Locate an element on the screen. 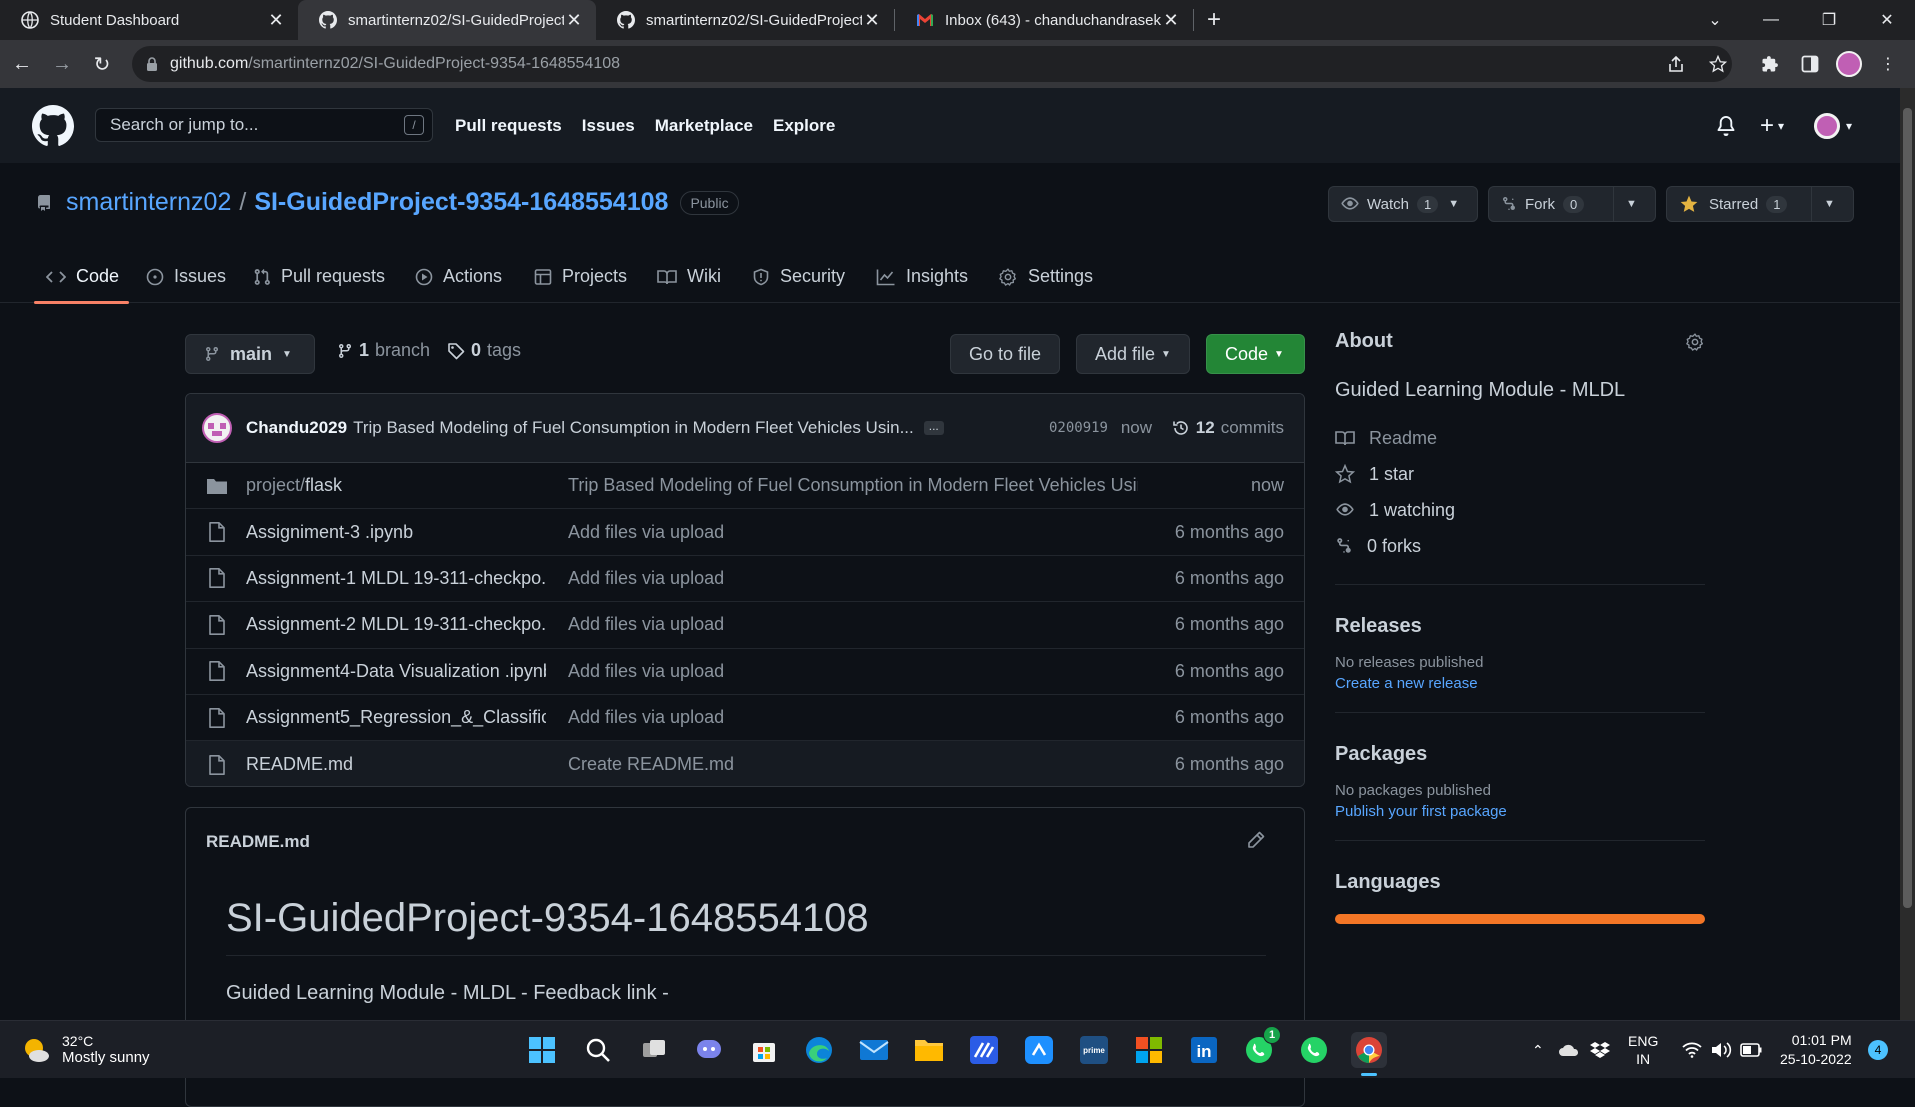 Image resolution: width=1915 pixels, height=1107 pixels. readme-filename: README.md is located at coordinates (258, 842).